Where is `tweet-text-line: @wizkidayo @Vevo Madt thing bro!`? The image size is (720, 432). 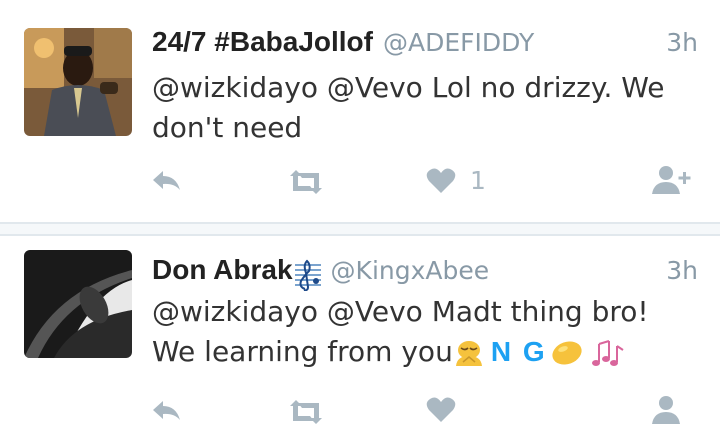 tweet-text-line: @wizkidayo @Vevo Madt thing bro! is located at coordinates (400, 311).